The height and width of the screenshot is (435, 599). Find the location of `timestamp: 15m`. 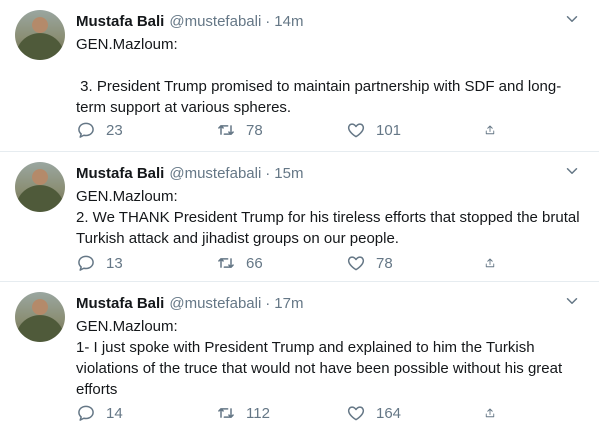

timestamp: 15m is located at coordinates (288, 173).